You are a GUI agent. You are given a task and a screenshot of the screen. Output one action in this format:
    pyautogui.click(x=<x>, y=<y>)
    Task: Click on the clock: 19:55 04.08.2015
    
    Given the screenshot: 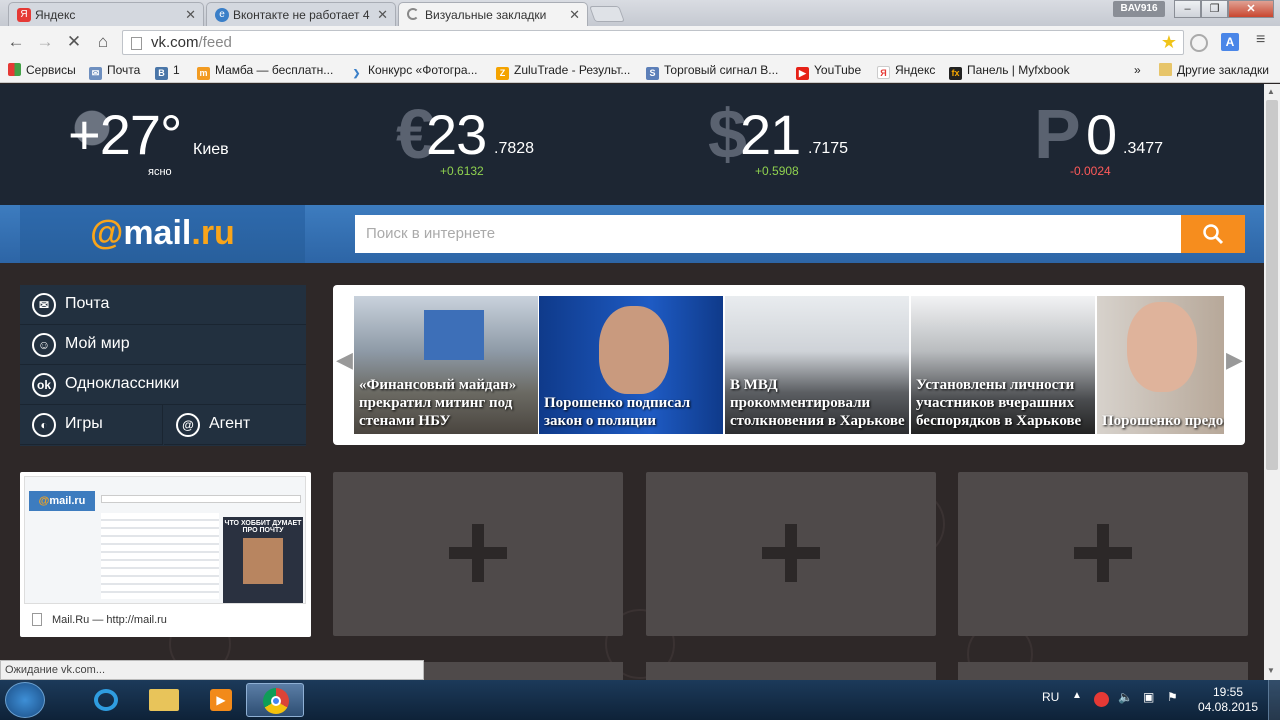 What is the action you would take?
    pyautogui.click(x=1228, y=700)
    